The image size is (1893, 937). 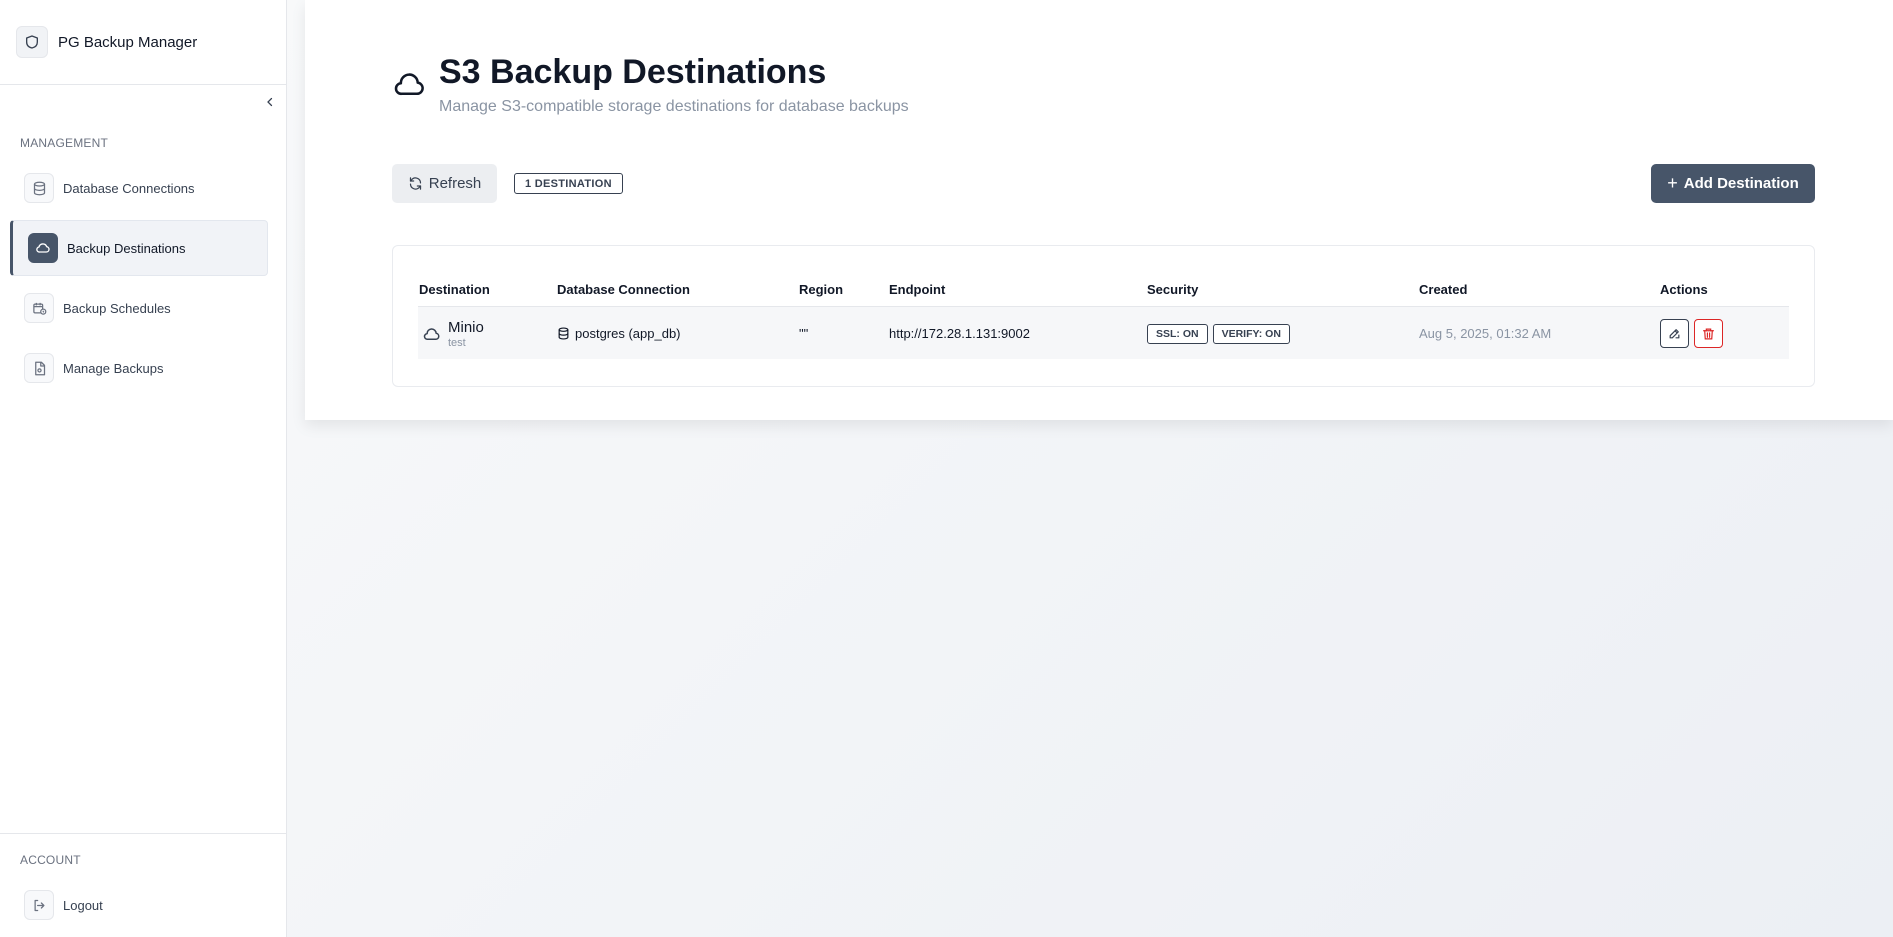 What do you see at coordinates (113, 368) in the screenshot?
I see `sidebar-item-label: Manage Backups` at bounding box center [113, 368].